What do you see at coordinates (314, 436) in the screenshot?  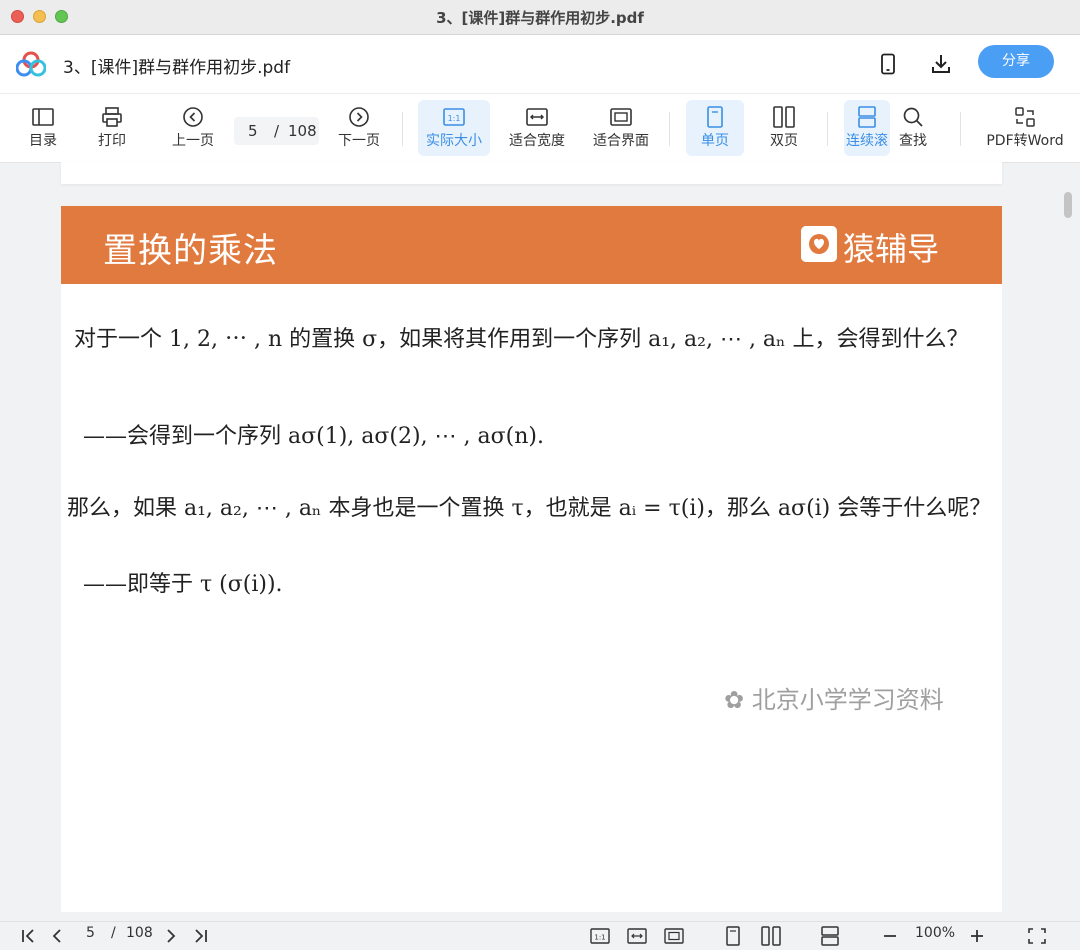 I see `text-line-answer: ——会得到一个序列 aσ(1), aσ(2), ⋯ , aσ(n).` at bounding box center [314, 436].